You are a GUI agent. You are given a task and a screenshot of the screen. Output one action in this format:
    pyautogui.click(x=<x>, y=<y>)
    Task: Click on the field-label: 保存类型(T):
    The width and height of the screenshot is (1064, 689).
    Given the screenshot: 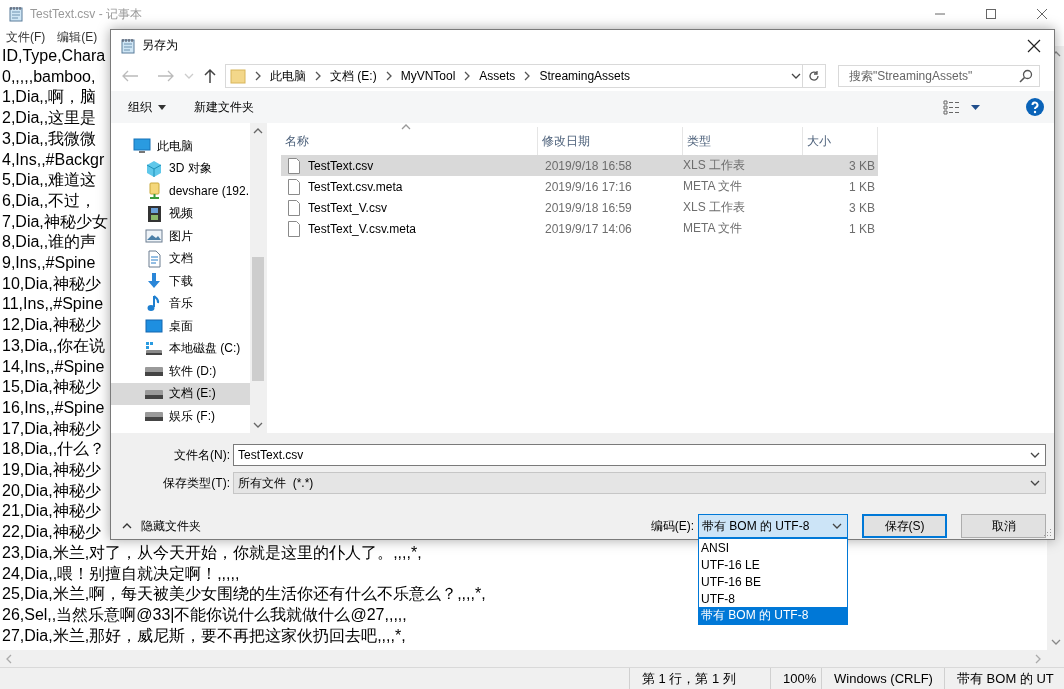 What is the action you would take?
    pyautogui.click(x=196, y=483)
    